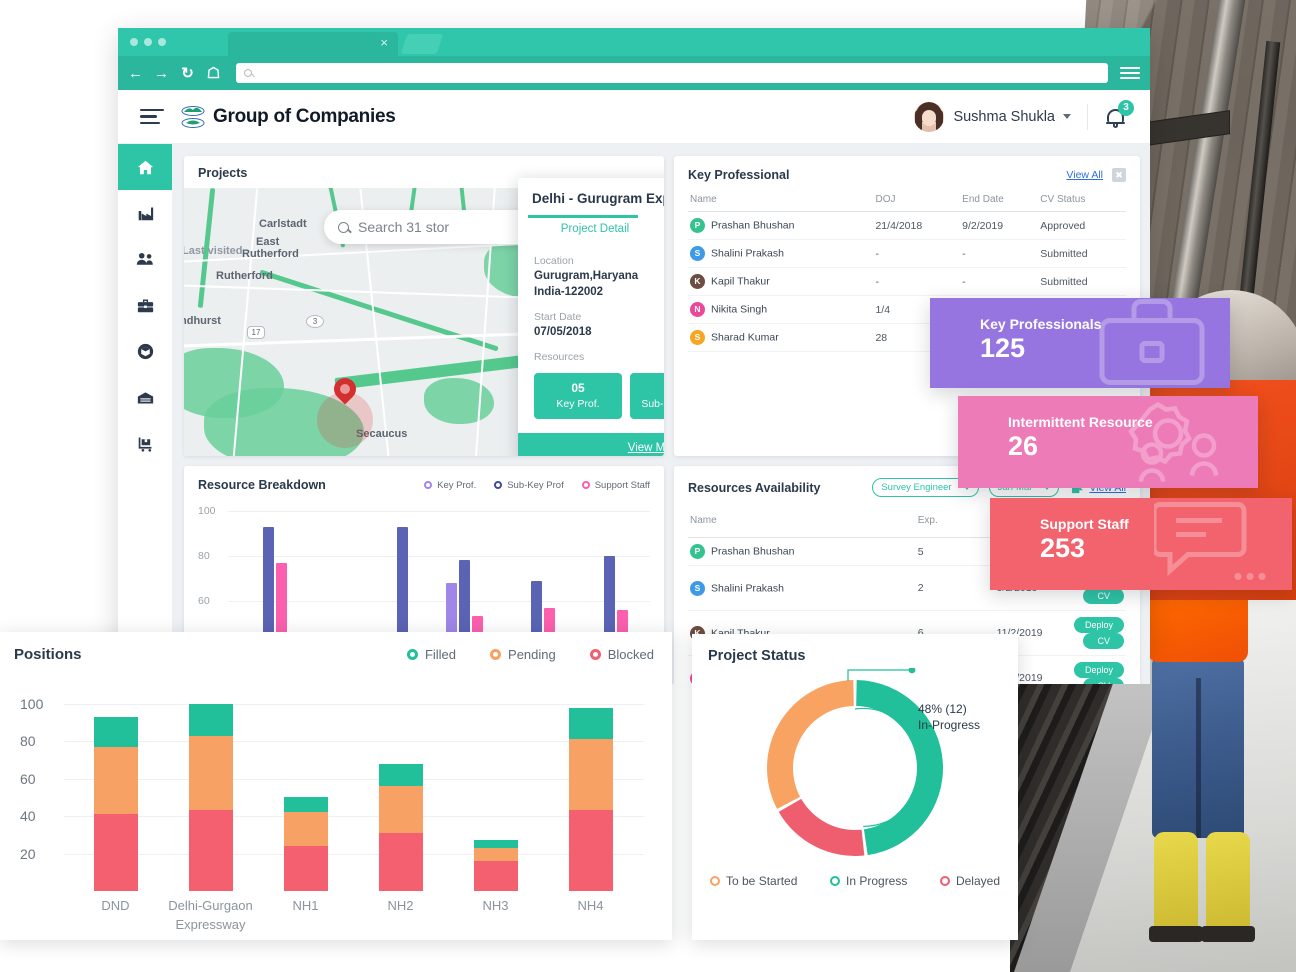 This screenshot has height=972, width=1296. Describe the element at coordinates (145, 443) in the screenshot. I see `sidebar-item-logistics` at that location.